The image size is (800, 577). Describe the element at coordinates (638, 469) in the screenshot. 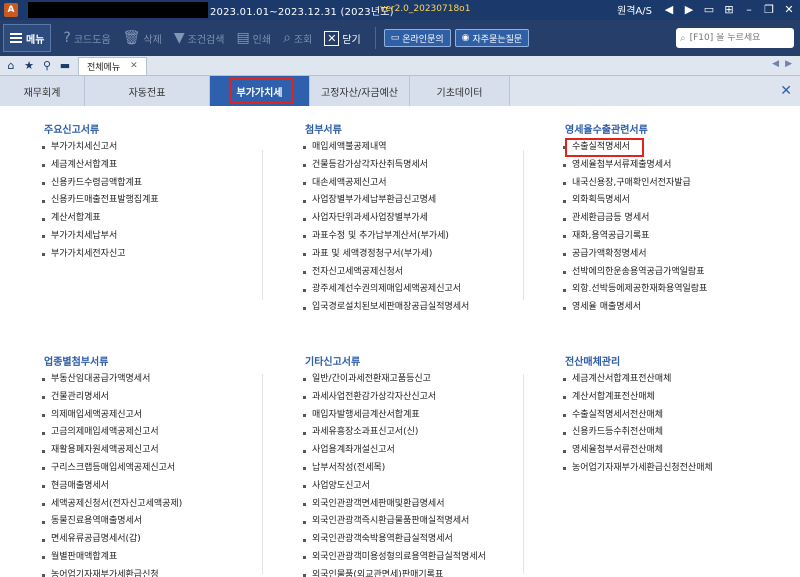

I see `menu-item: 농어업기자재부가세환급신청전산매체` at that location.